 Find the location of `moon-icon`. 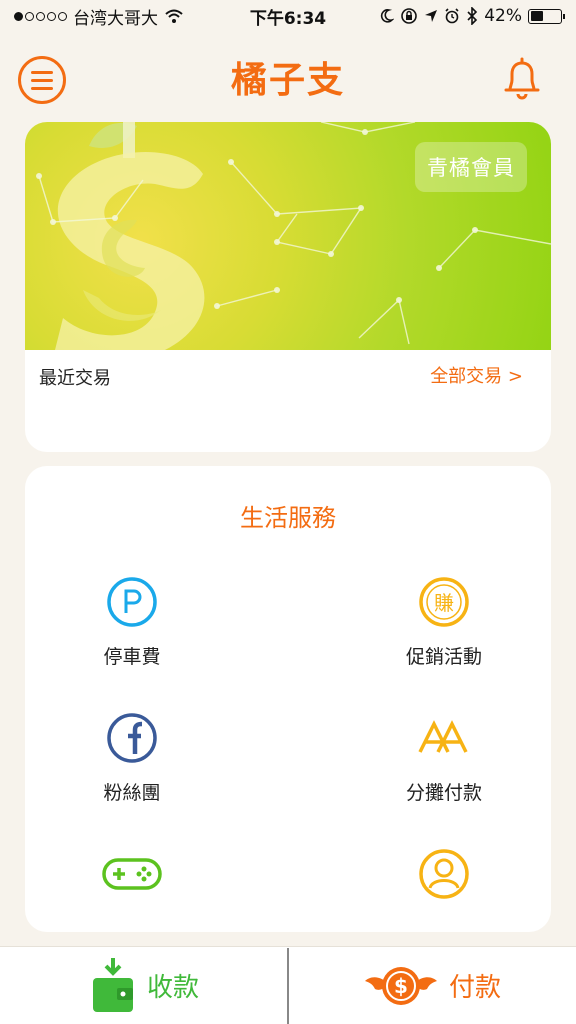

moon-icon is located at coordinates (388, 16).